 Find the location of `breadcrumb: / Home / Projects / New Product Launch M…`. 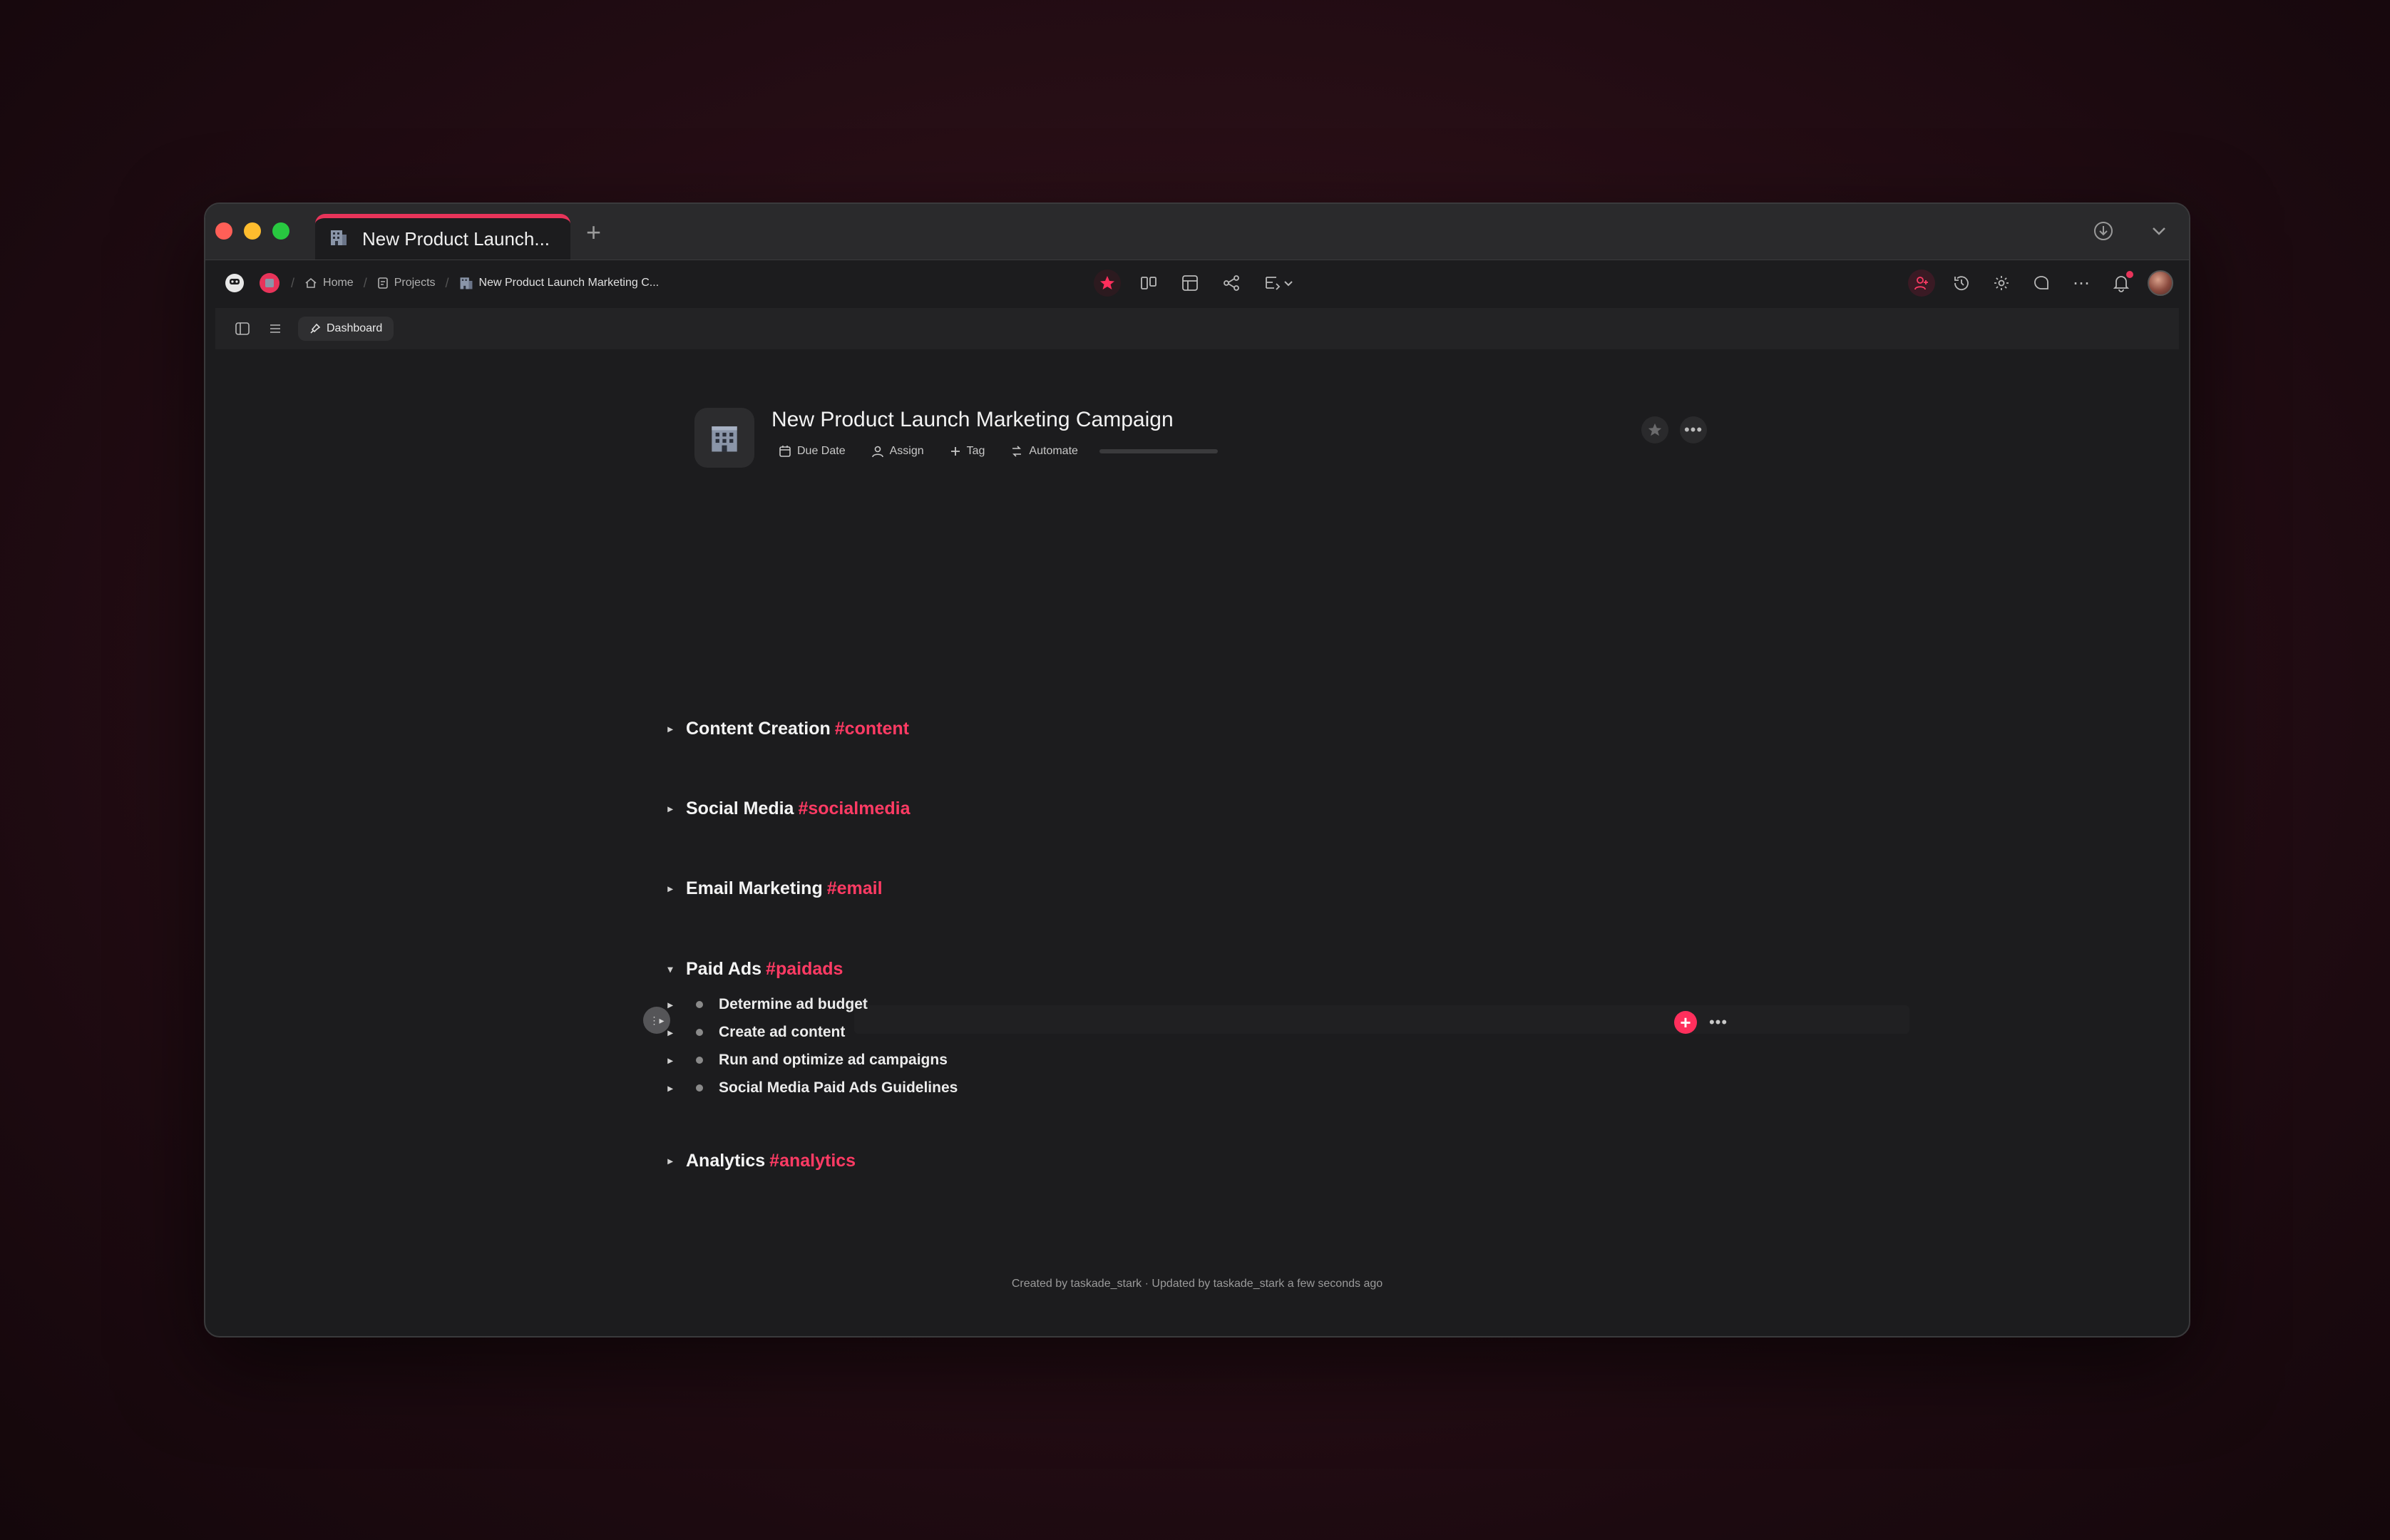

breadcrumb: / Home / Projects / New Product Launch M… is located at coordinates (440, 283).